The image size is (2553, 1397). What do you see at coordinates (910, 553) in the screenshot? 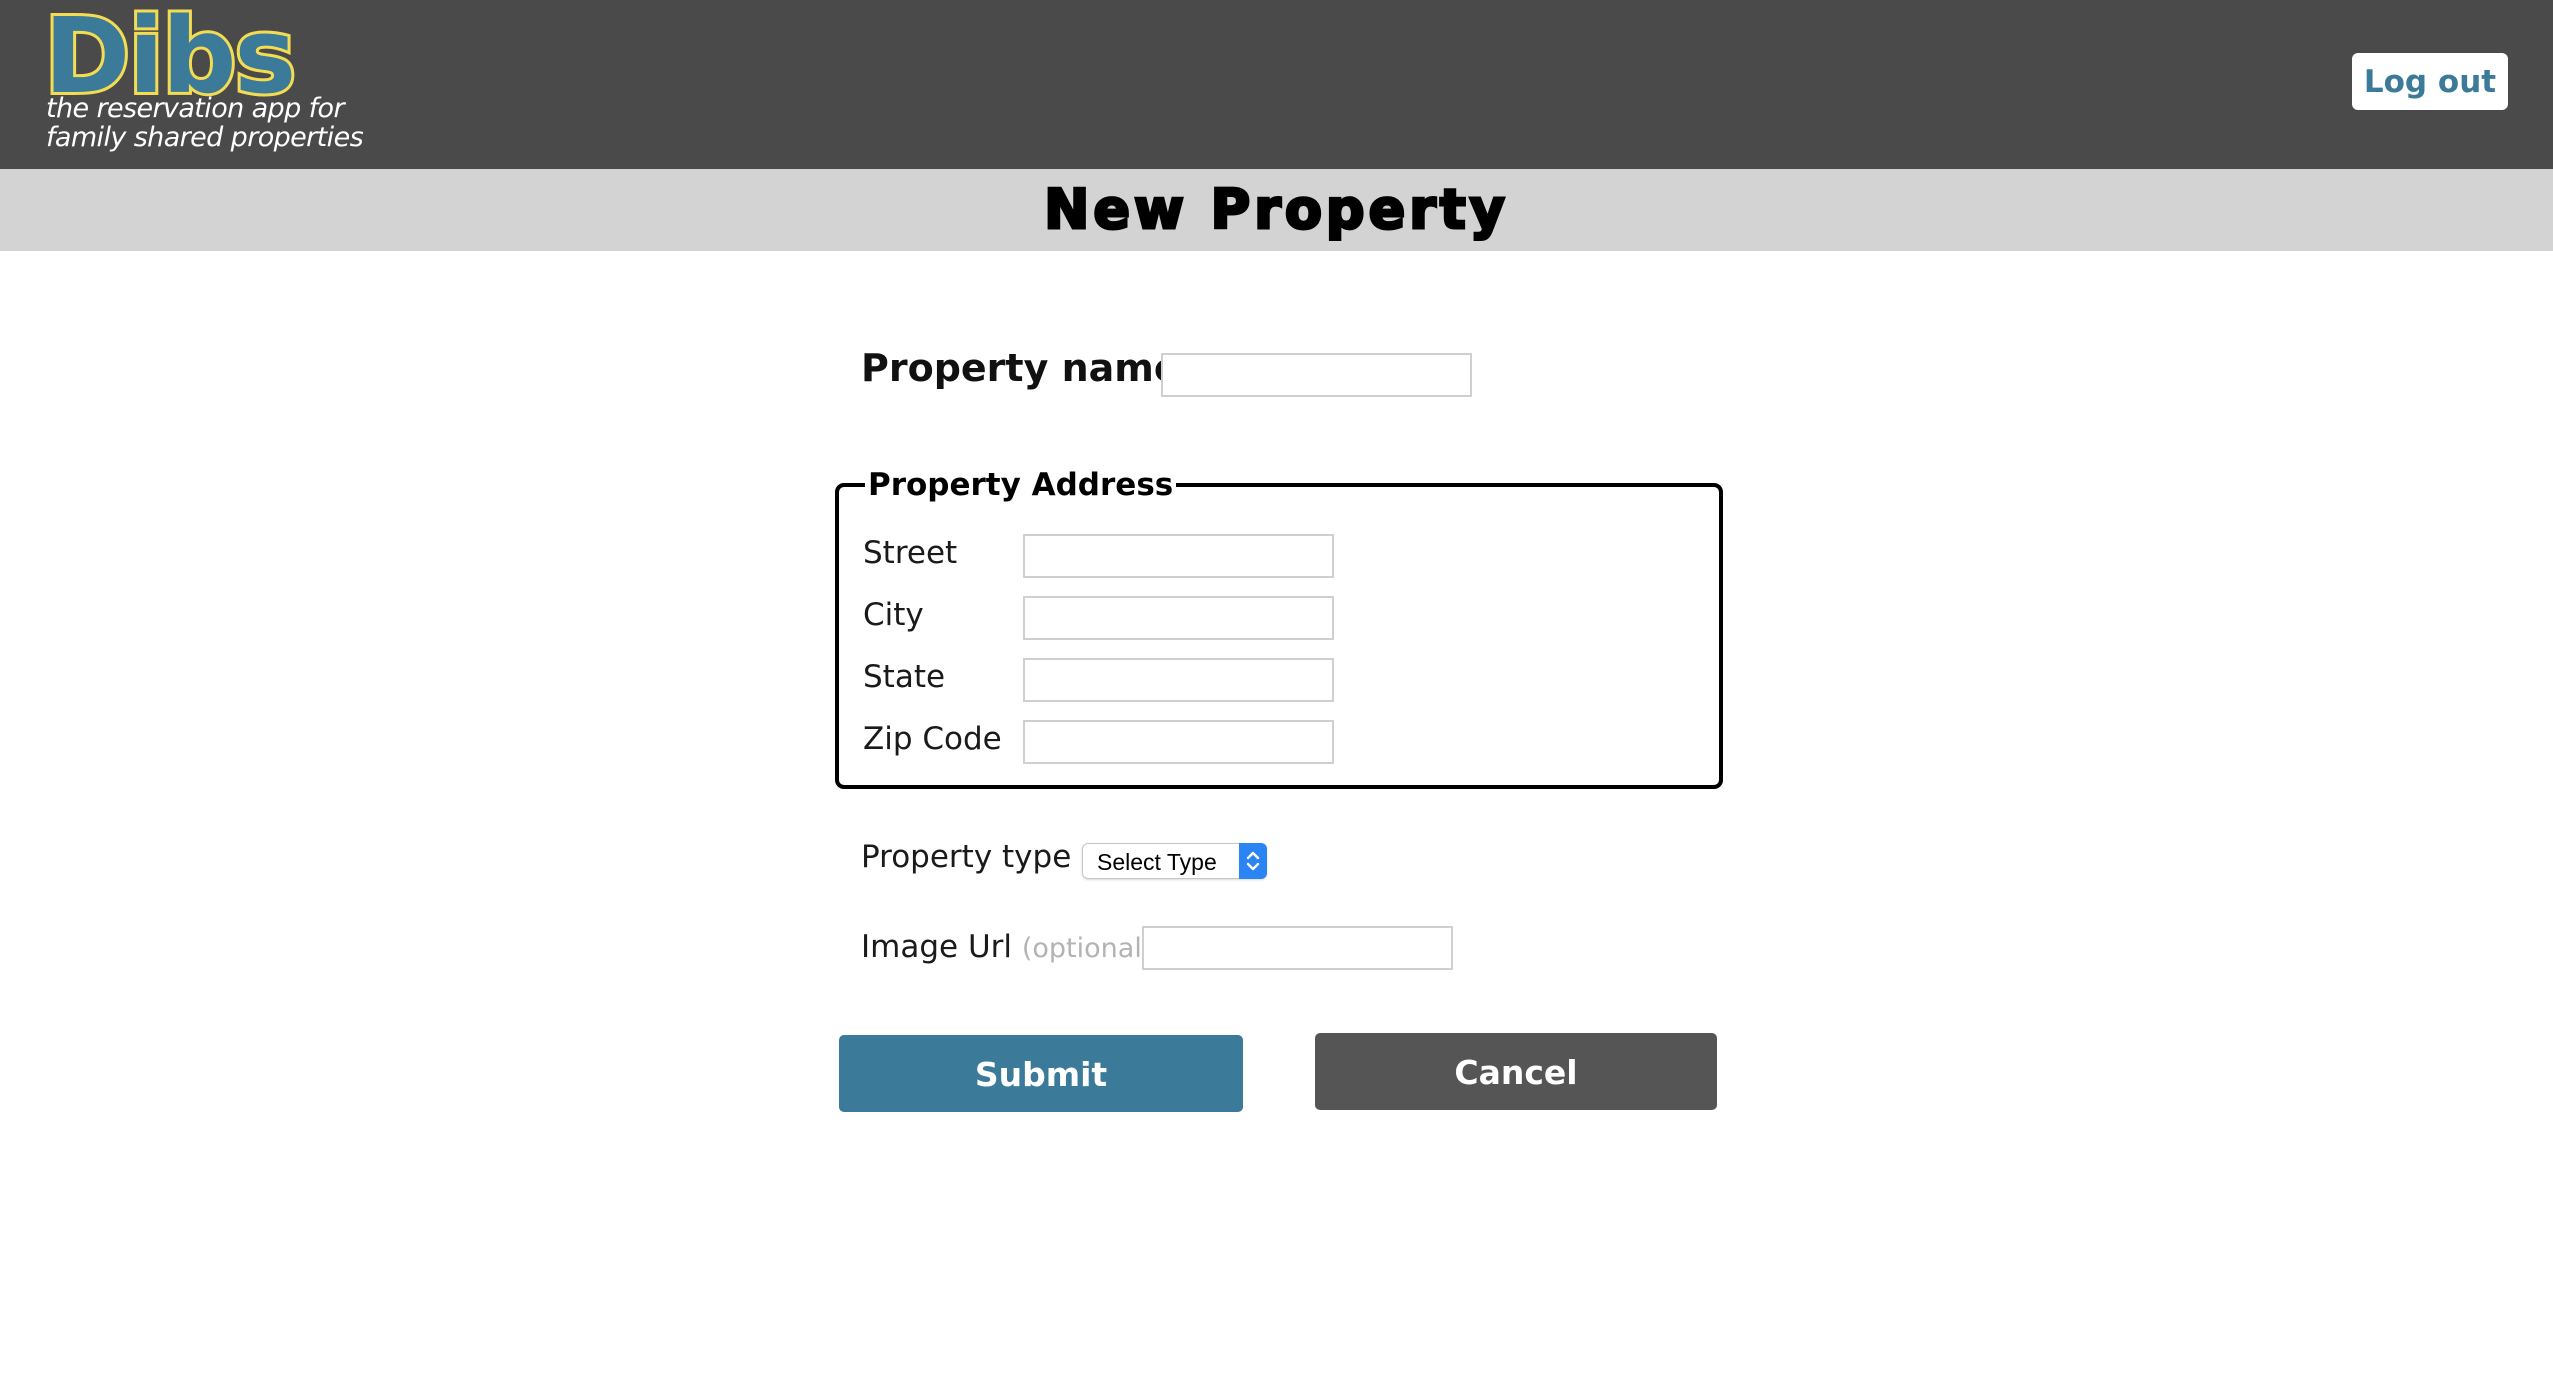
I see `street-label: Street` at bounding box center [910, 553].